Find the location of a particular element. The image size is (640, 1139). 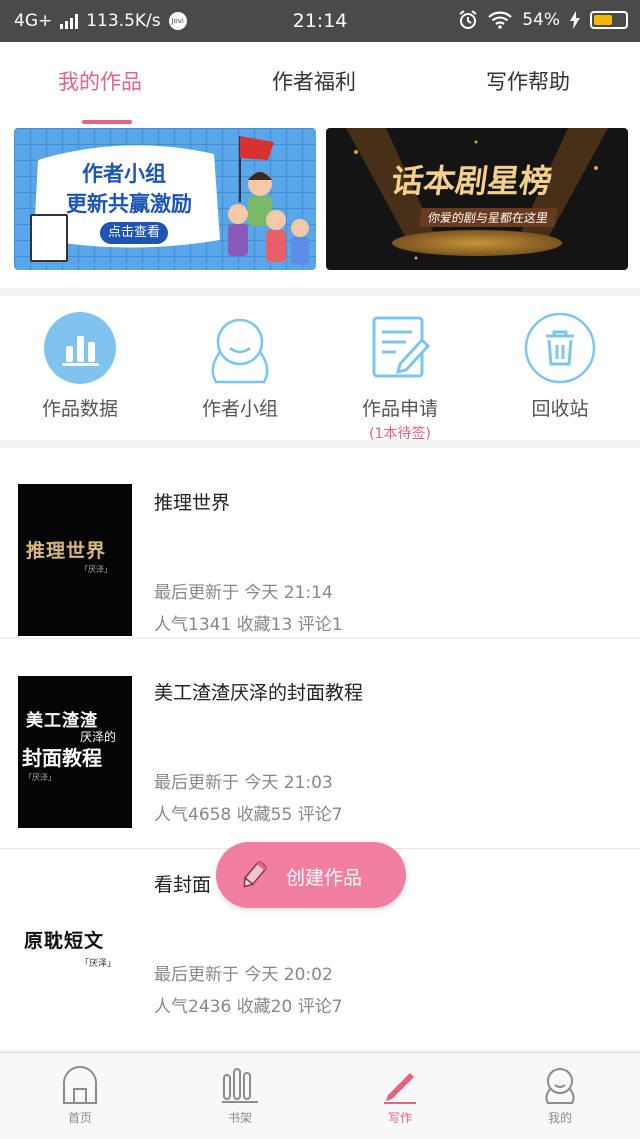

banner-drama-ranking: 话本剧星榜 你爱的剧与星都在这里 is located at coordinates (477, 199).